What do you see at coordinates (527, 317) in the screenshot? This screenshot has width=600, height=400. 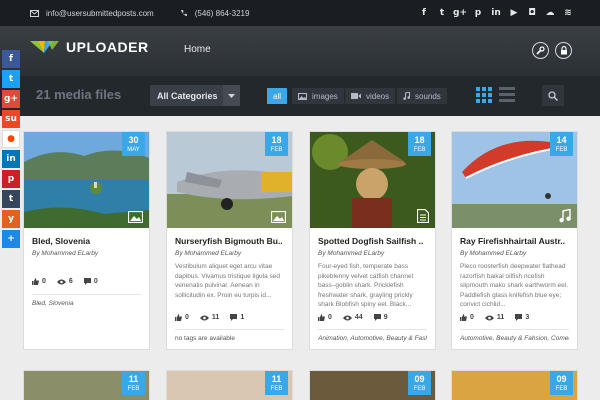 I see `comments-count: 3` at bounding box center [527, 317].